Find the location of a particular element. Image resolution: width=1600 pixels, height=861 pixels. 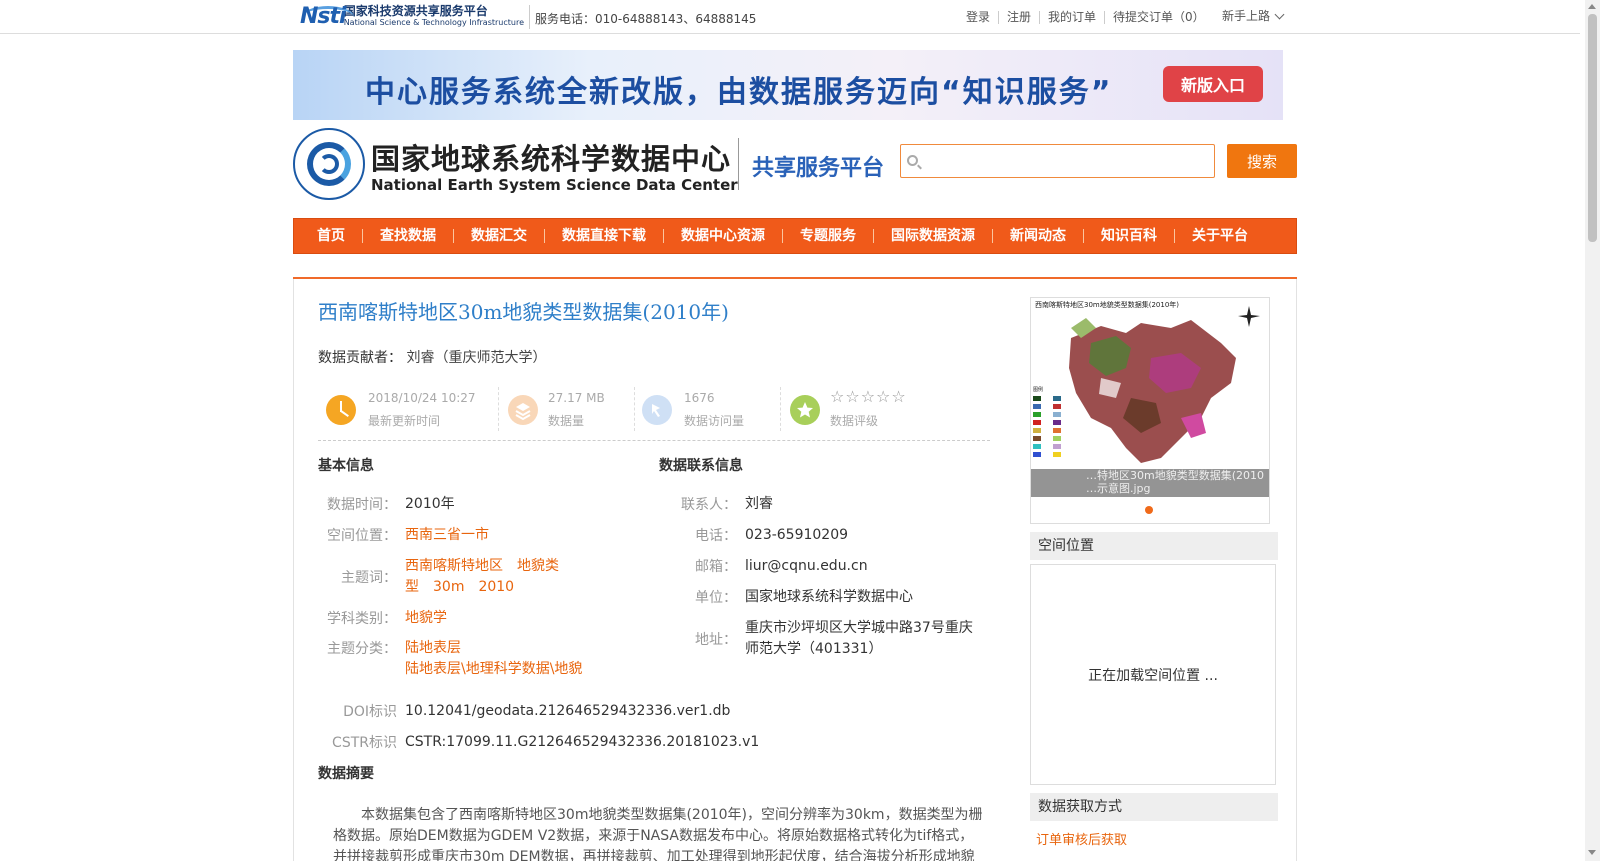

nav-item-wiki: 知识百科 is located at coordinates (1129, 236).